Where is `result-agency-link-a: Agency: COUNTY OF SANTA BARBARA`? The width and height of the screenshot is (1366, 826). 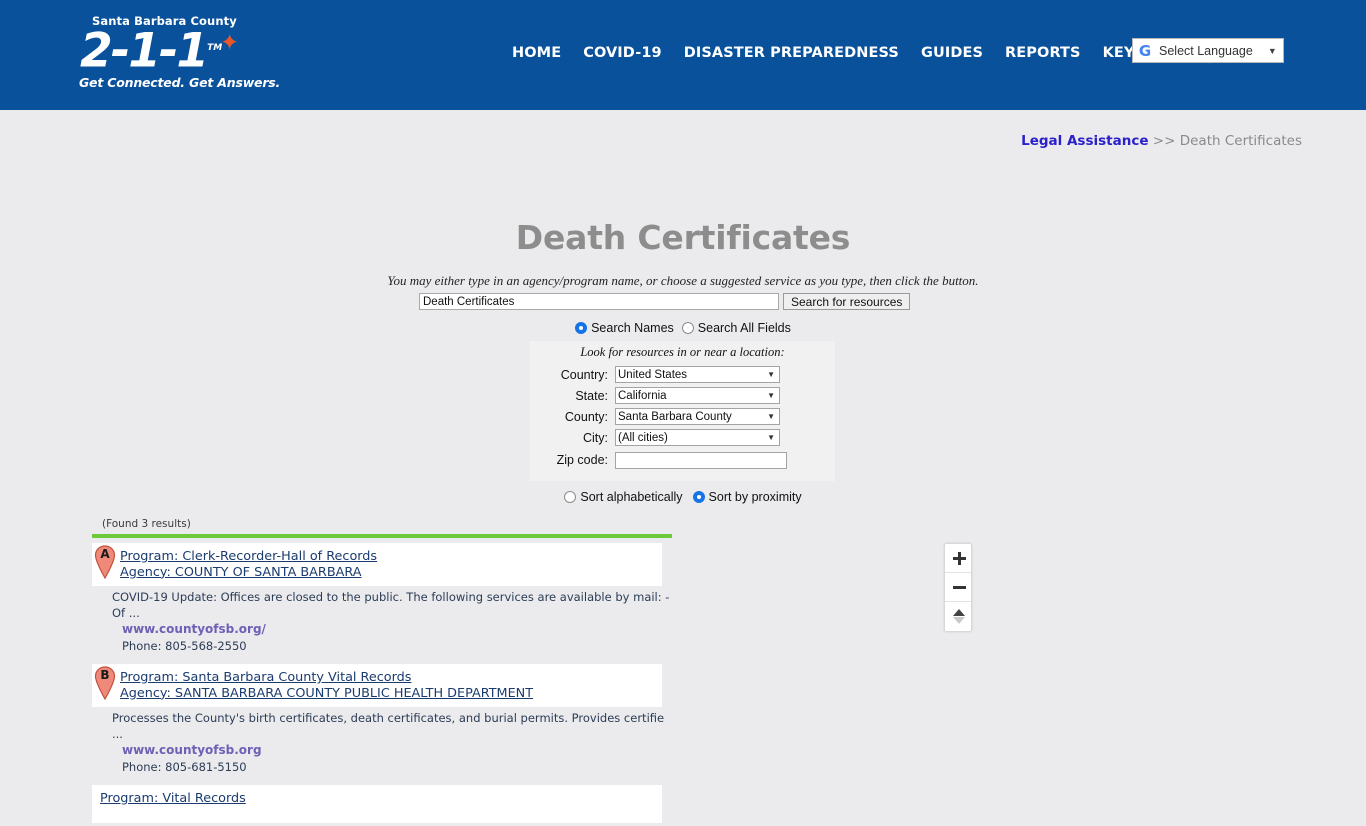 result-agency-link-a: Agency: COUNTY OF SANTA BARBARA is located at coordinates (387, 573).